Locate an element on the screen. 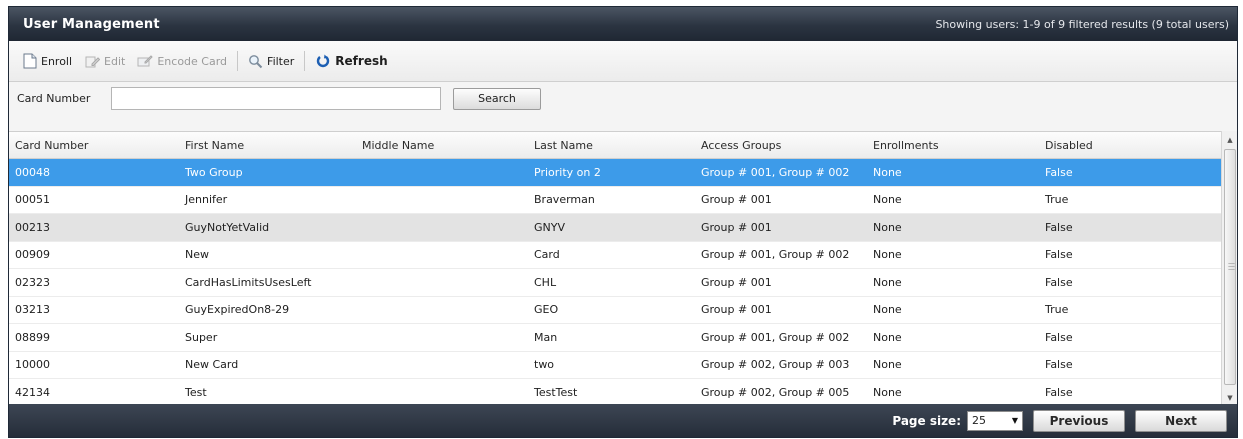 Image resolution: width=1243 pixels, height=439 pixels. enroll-button: Enroll is located at coordinates (47, 61).